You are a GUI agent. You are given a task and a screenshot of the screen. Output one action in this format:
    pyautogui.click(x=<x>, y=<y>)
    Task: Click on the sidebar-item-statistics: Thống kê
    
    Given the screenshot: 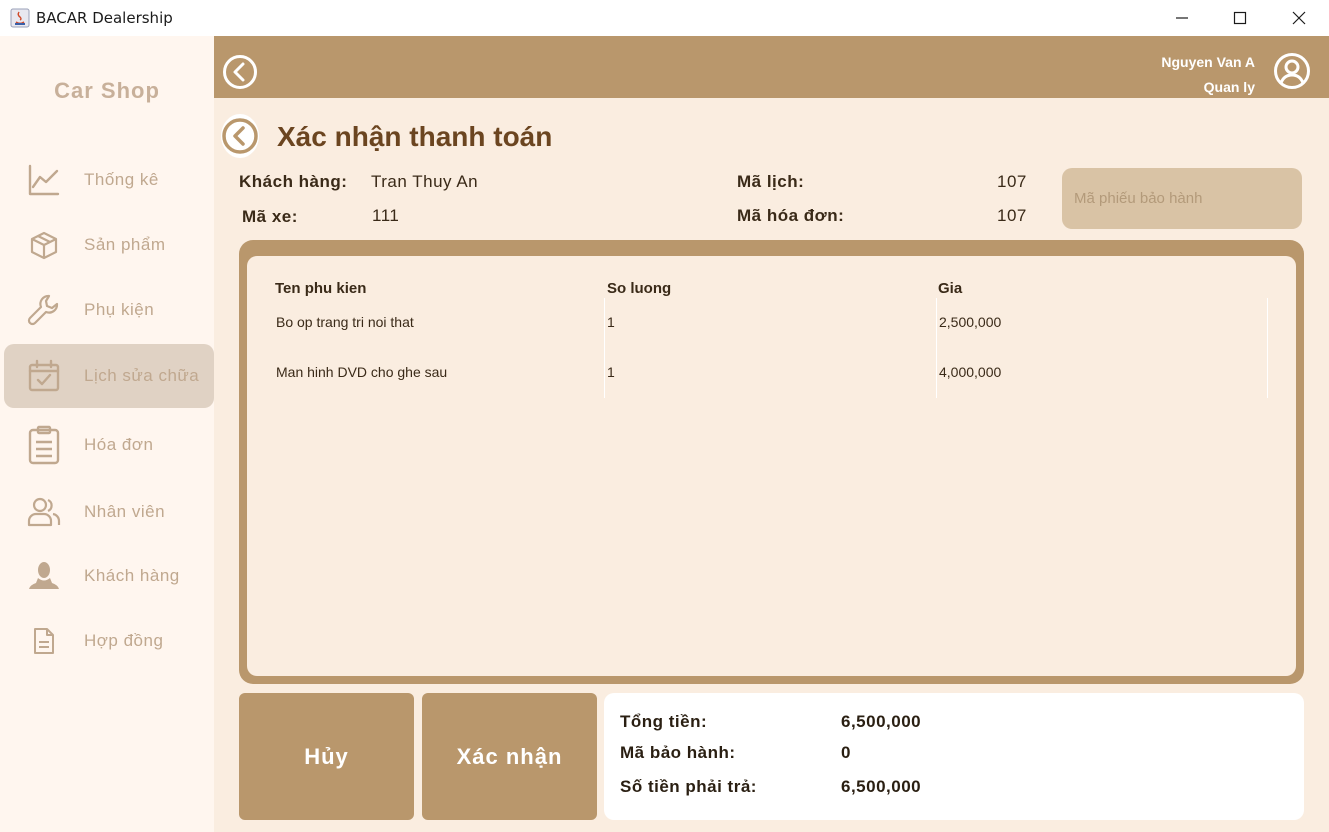 What is the action you would take?
    pyautogui.click(x=109, y=180)
    